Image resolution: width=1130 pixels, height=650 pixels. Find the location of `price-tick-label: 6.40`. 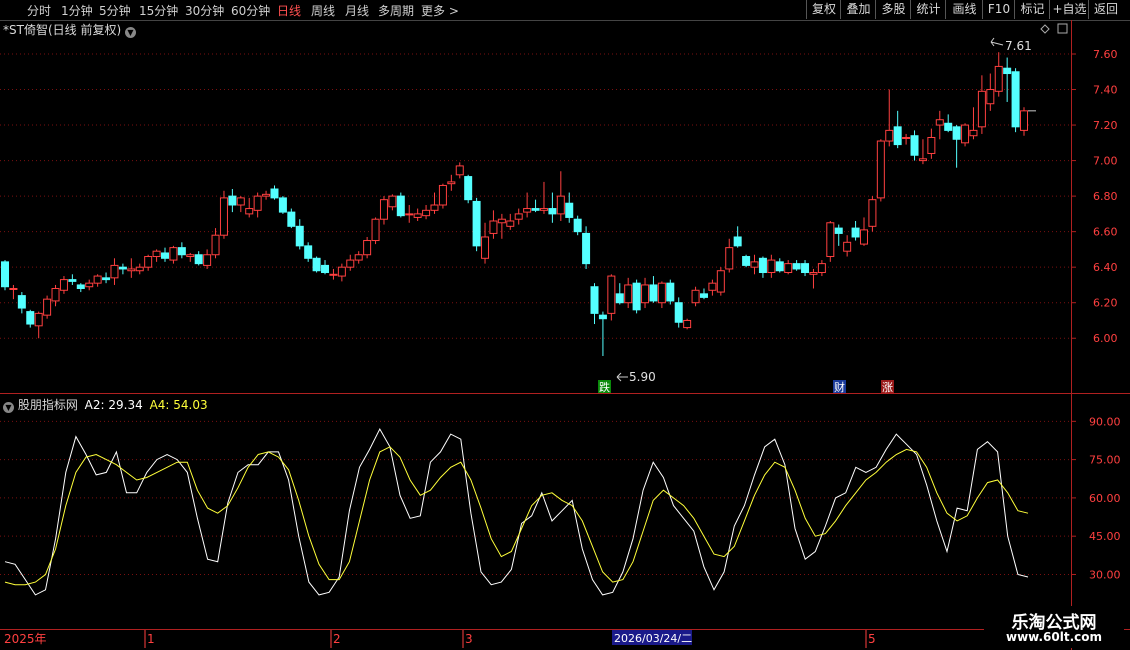

price-tick-label: 6.40 is located at coordinates (1105, 267).